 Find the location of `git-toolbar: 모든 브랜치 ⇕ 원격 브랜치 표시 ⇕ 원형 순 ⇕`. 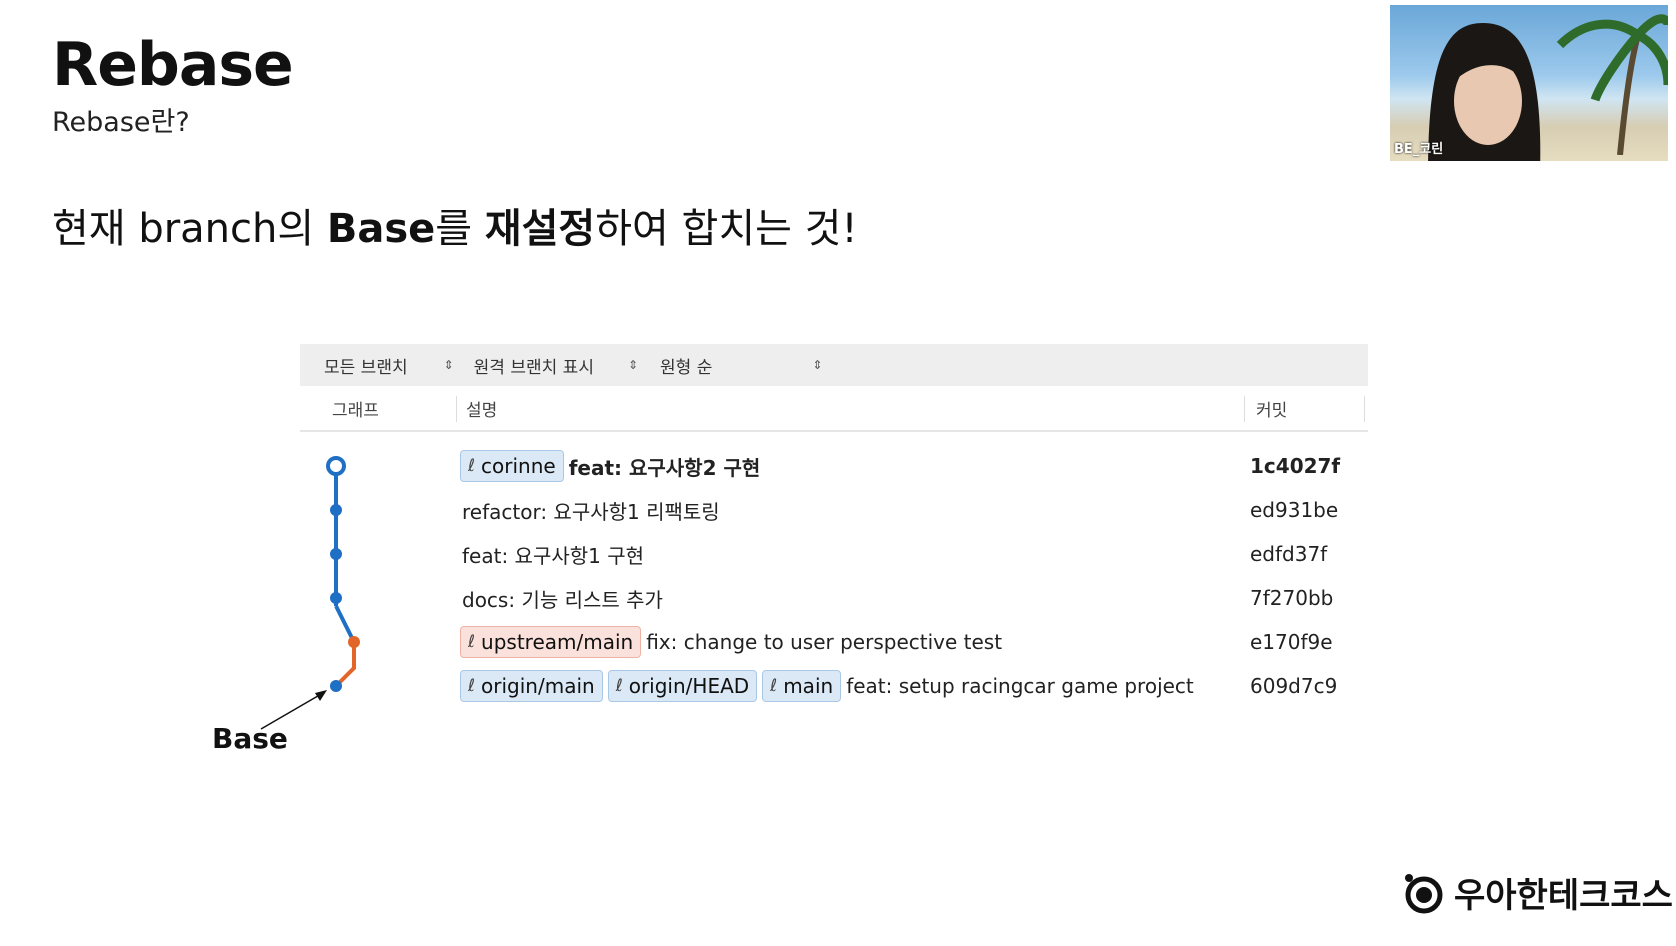

git-toolbar: 모든 브랜치 ⇕ 원격 브랜치 표시 ⇕ 원형 순 ⇕ is located at coordinates (834, 365).